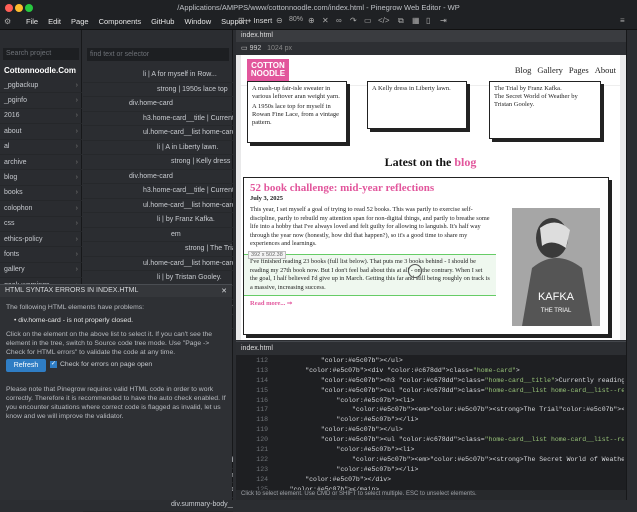 This screenshot has height=512, width=637. Describe the element at coordinates (449, 480) in the screenshot. I see `code-line: "color:#e5c07b"></div>` at that location.